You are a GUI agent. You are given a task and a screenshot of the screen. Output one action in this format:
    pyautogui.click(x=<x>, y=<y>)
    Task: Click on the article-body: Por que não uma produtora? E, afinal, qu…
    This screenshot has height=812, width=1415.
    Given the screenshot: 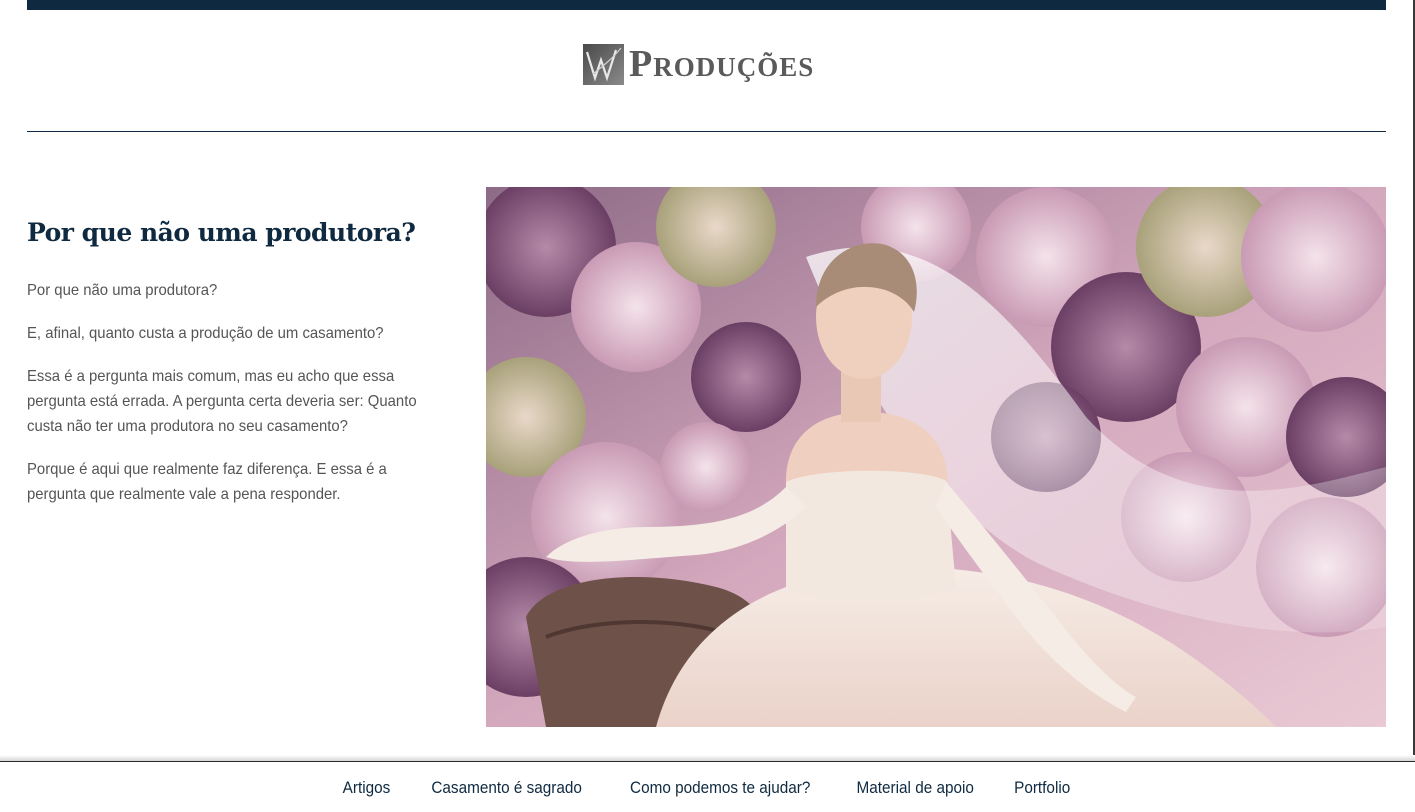 What is the action you would take?
    pyautogui.click(x=231, y=401)
    